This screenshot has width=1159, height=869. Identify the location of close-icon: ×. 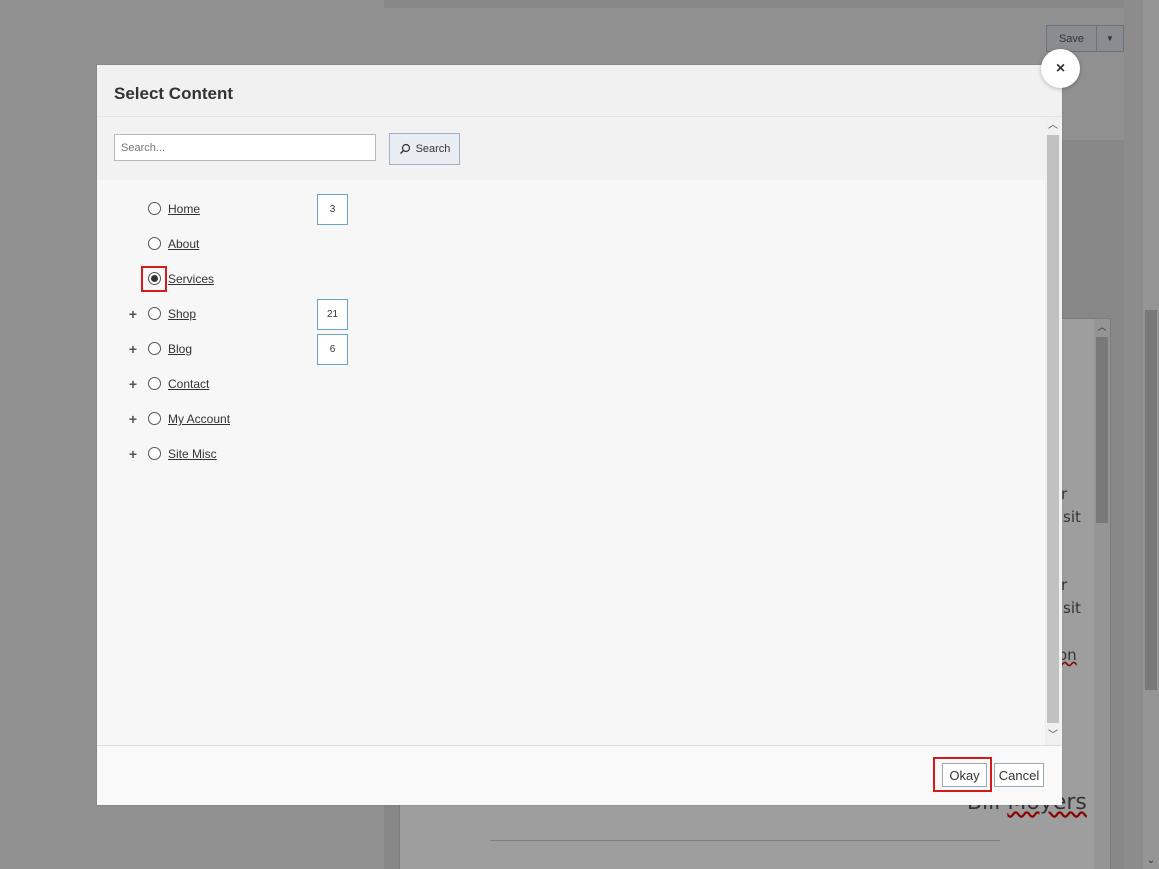
(1060, 68).